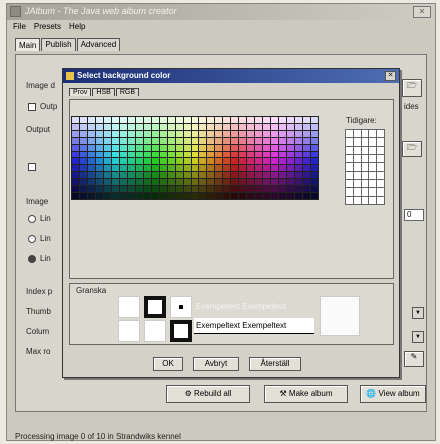 This screenshot has width=440, height=444. What do you see at coordinates (216, 364) in the screenshot?
I see `cancel-button: Avbryt` at bounding box center [216, 364].